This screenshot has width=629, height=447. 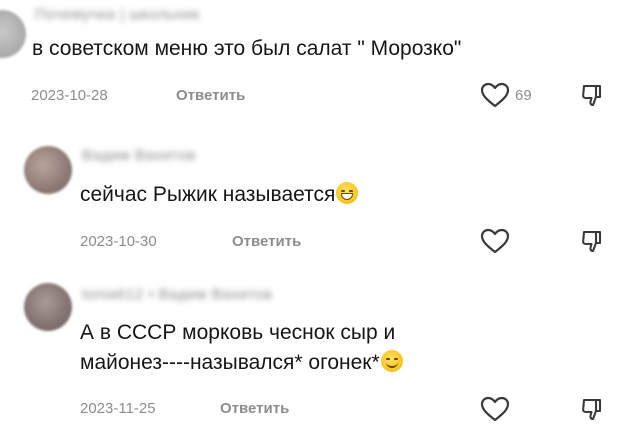 I want to click on comment-text: сейчас Рыжик называется, so click(x=219, y=195).